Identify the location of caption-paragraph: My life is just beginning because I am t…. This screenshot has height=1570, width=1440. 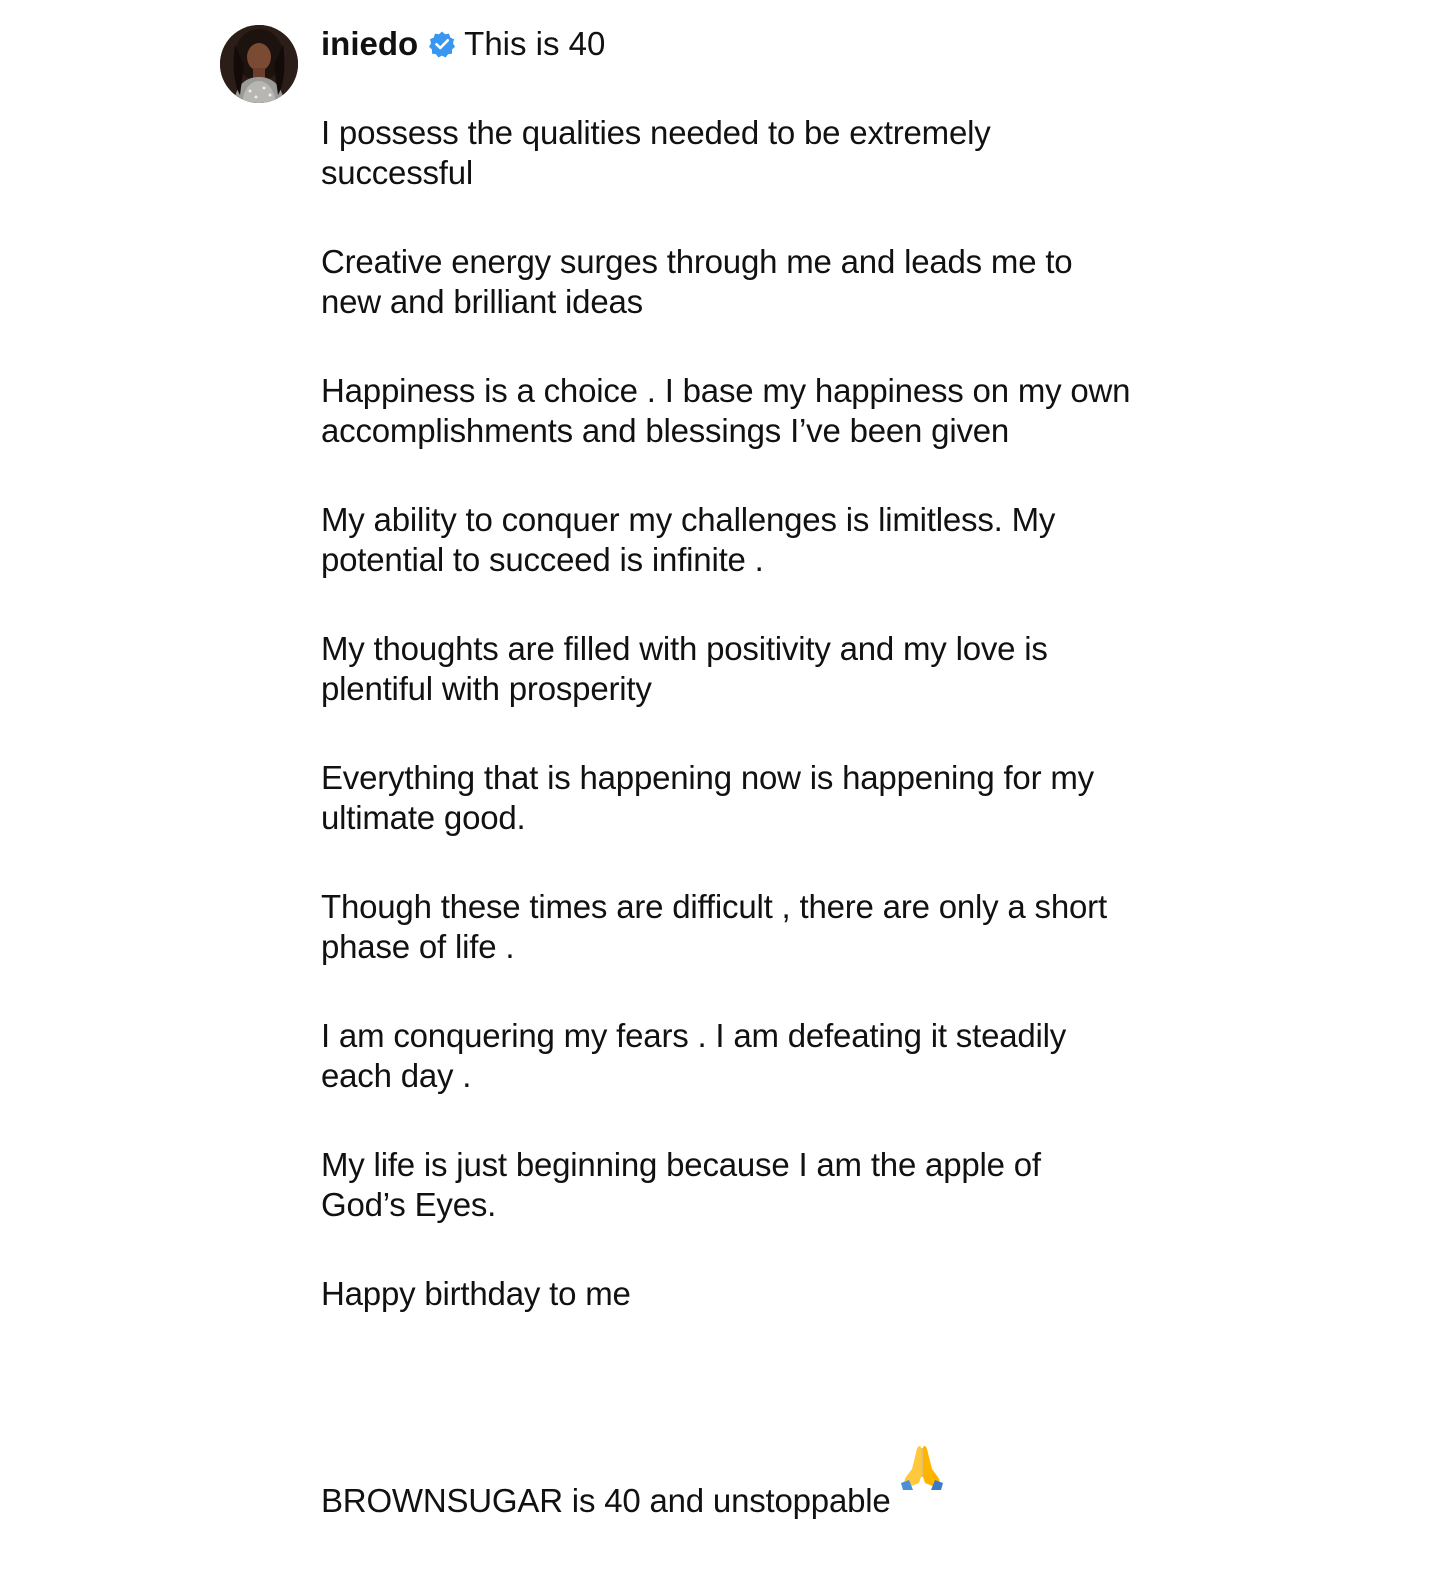
(681, 1184).